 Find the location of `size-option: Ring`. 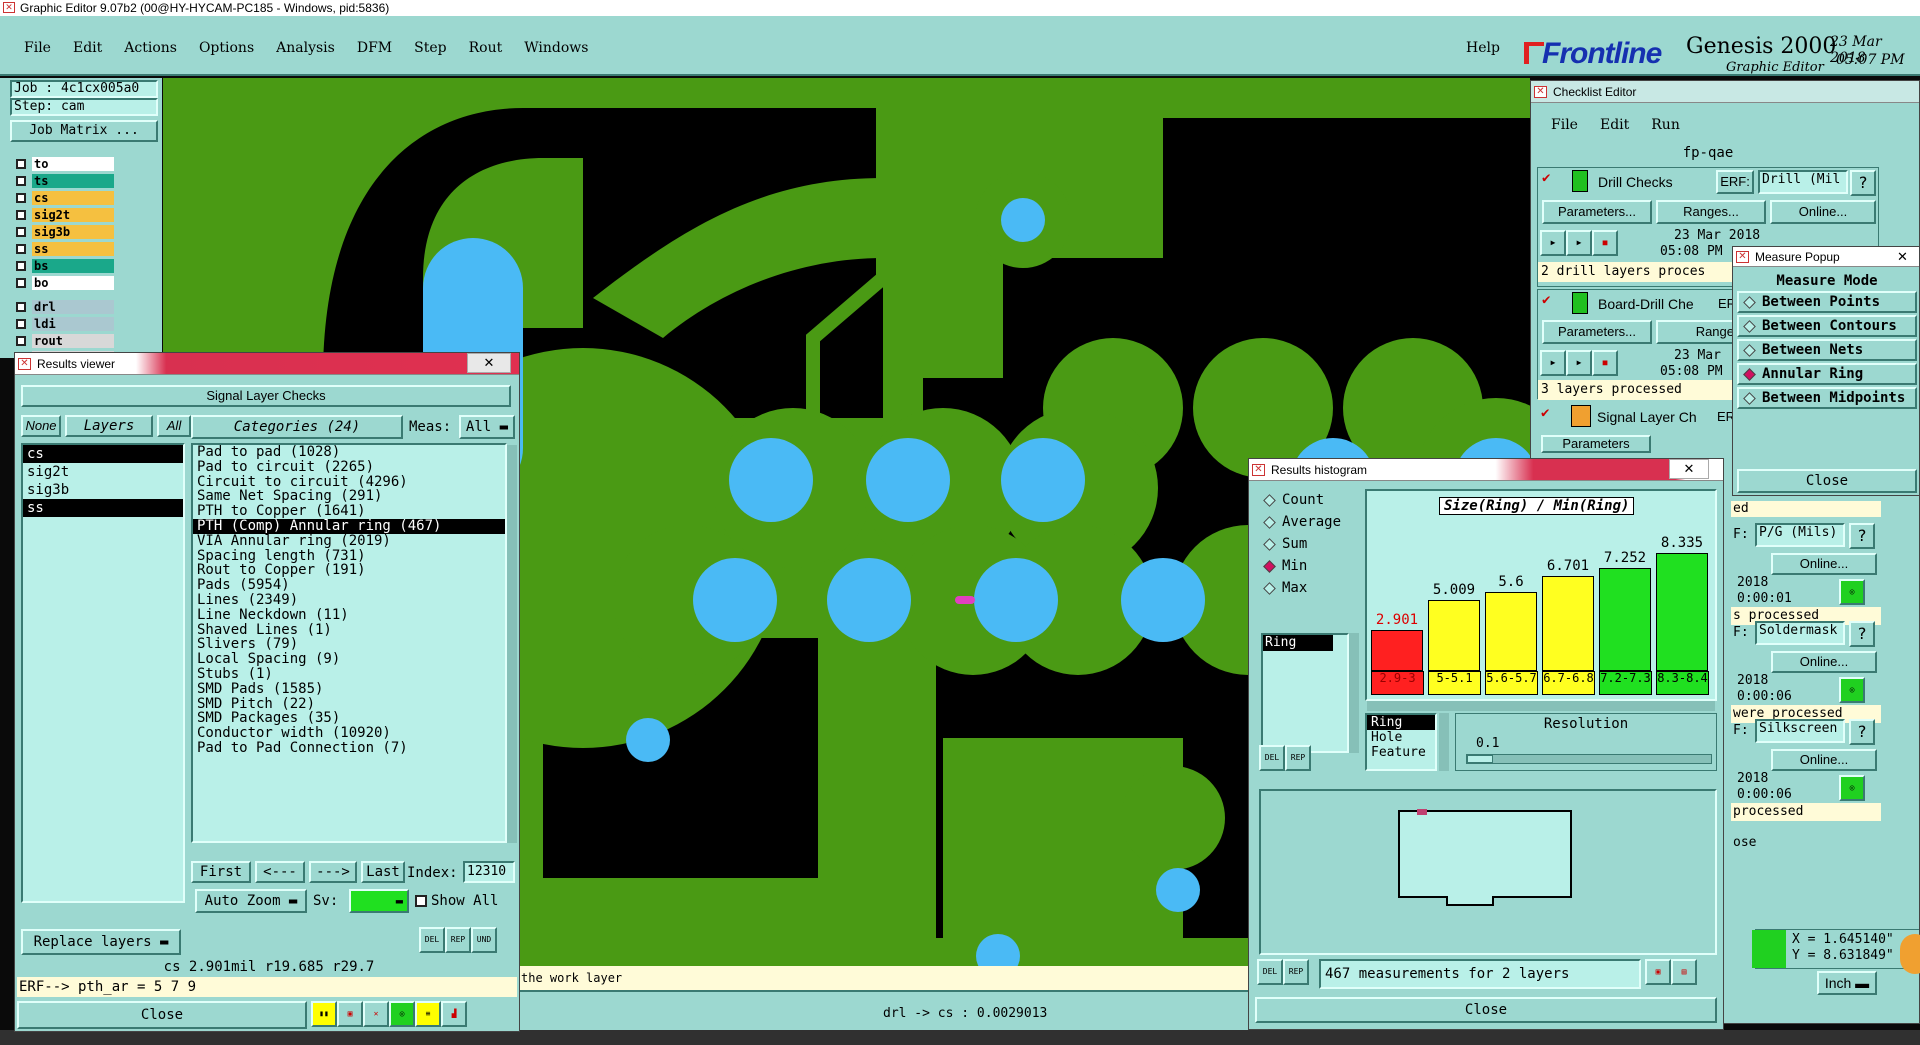

size-option: Ring is located at coordinates (1401, 722).